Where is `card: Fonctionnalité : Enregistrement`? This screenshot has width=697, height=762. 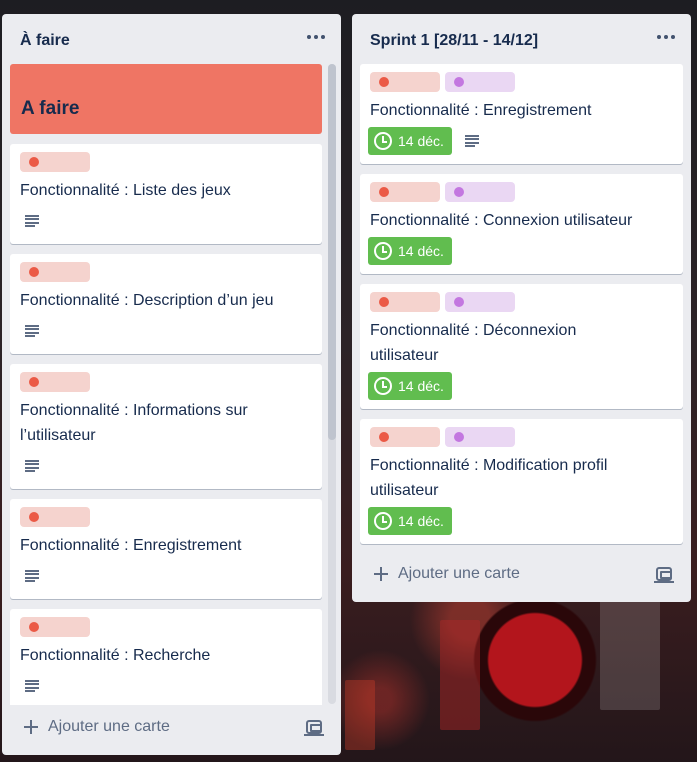
card: Fonctionnalité : Enregistrement is located at coordinates (166, 549).